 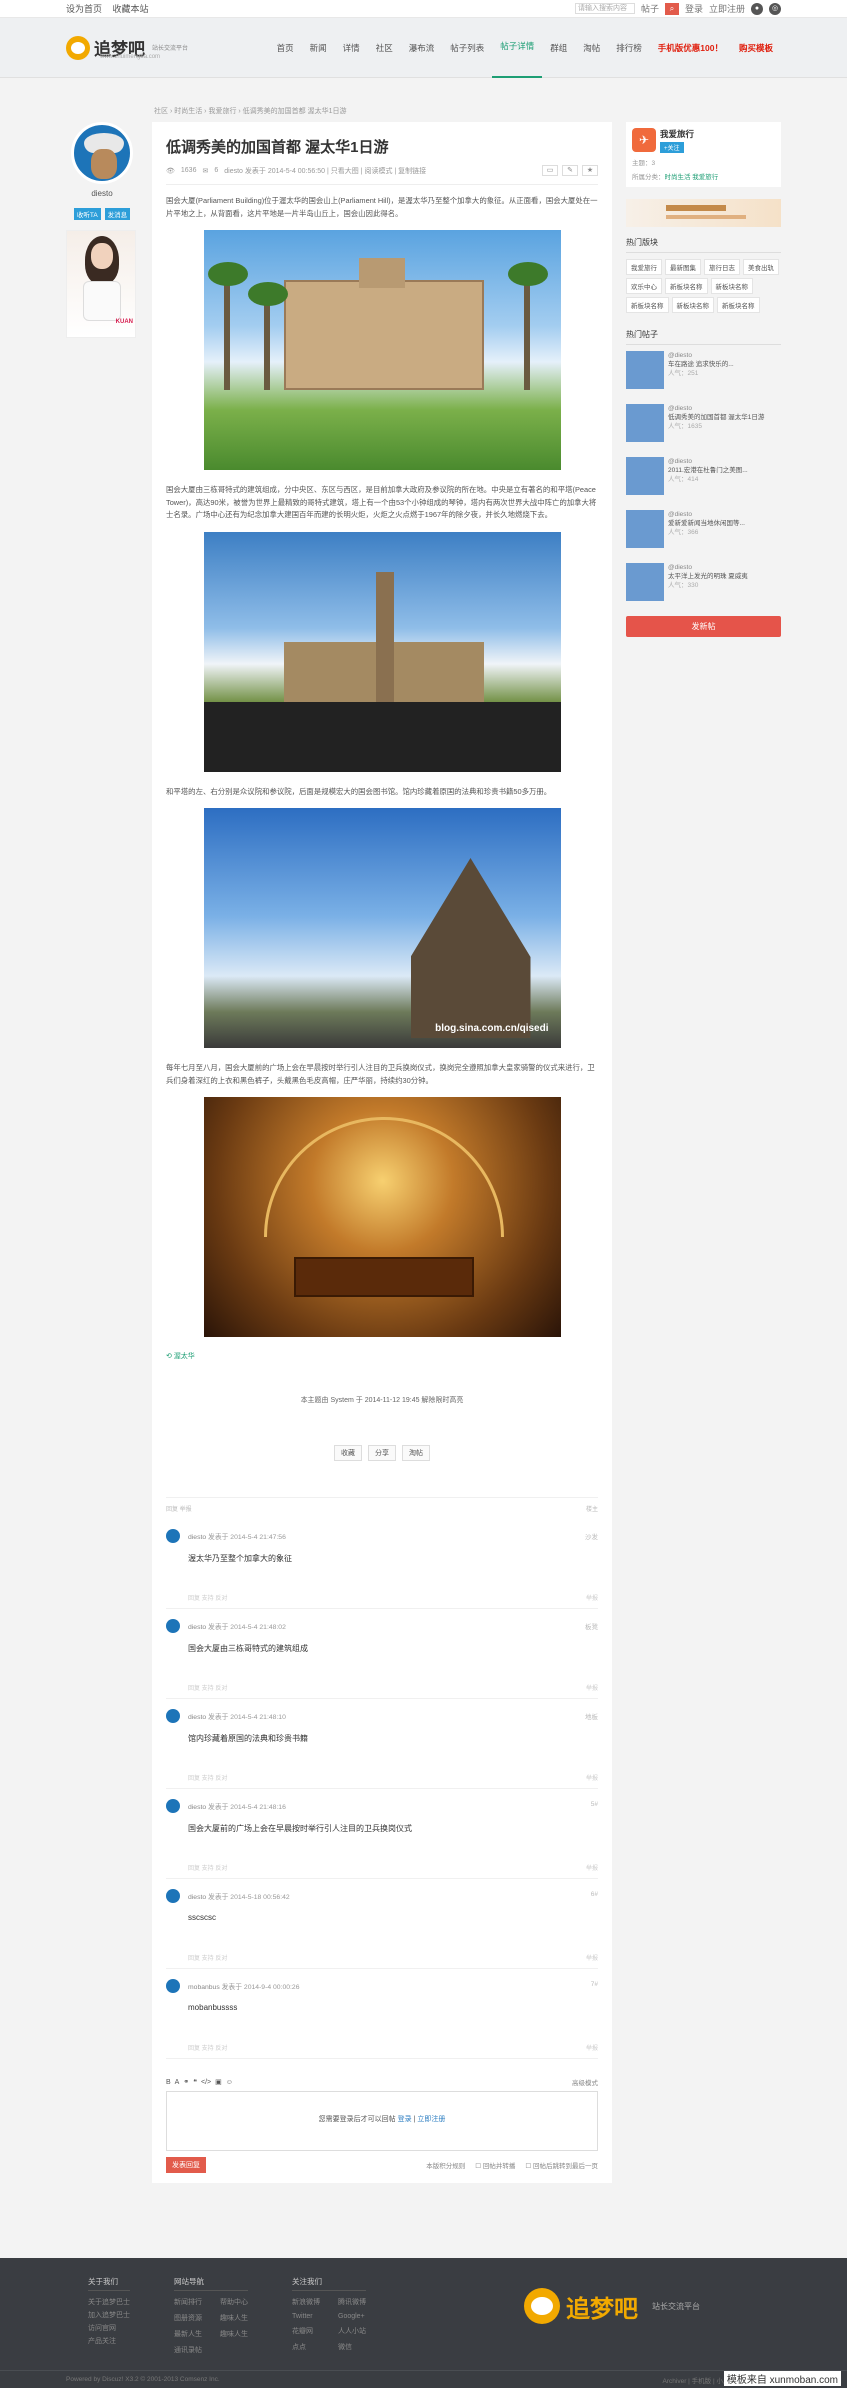 I want to click on nav-item: 瀑布流, so click(x=422, y=48).